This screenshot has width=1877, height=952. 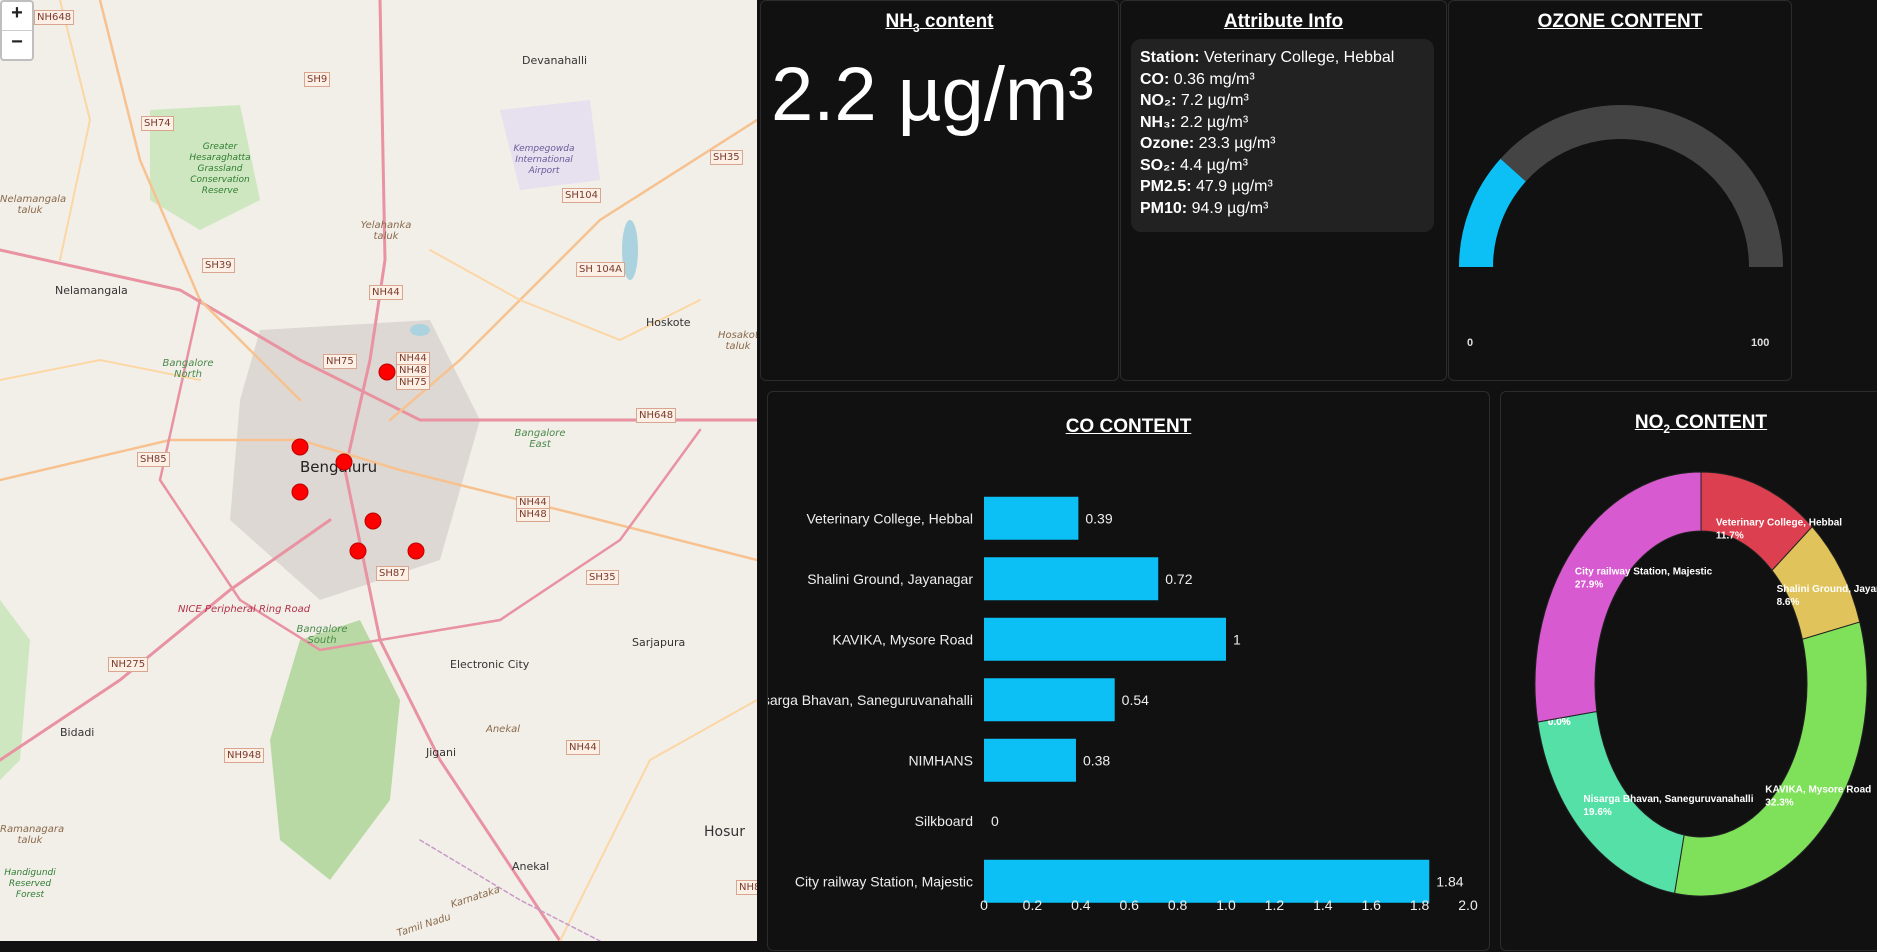 What do you see at coordinates (902, 639) in the screenshot?
I see `co-category-label: KAVIKA, Mysore Road` at bounding box center [902, 639].